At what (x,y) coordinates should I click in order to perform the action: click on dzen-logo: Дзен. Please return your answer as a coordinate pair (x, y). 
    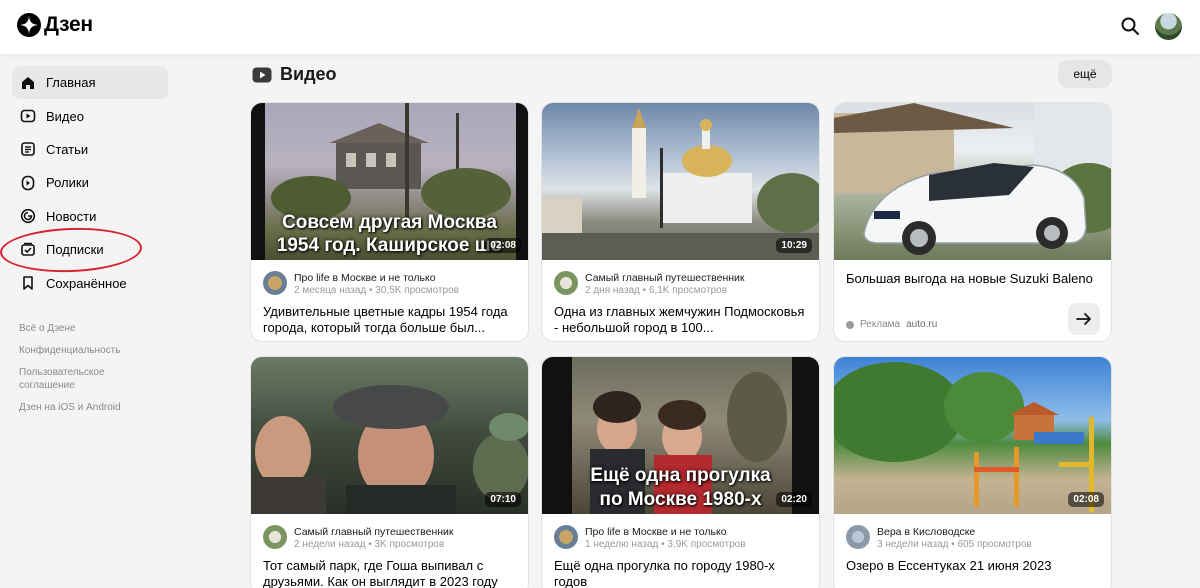
    Looking at the image, I should click on (55, 25).